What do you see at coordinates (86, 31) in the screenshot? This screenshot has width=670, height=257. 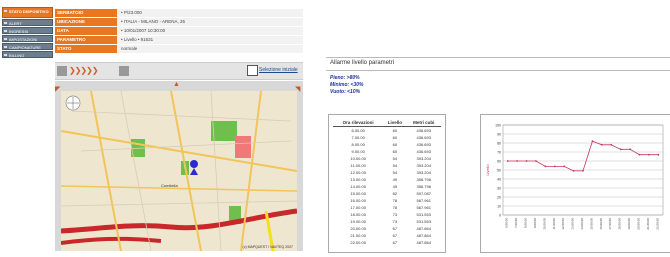 I see `info-key: DATA` at bounding box center [86, 31].